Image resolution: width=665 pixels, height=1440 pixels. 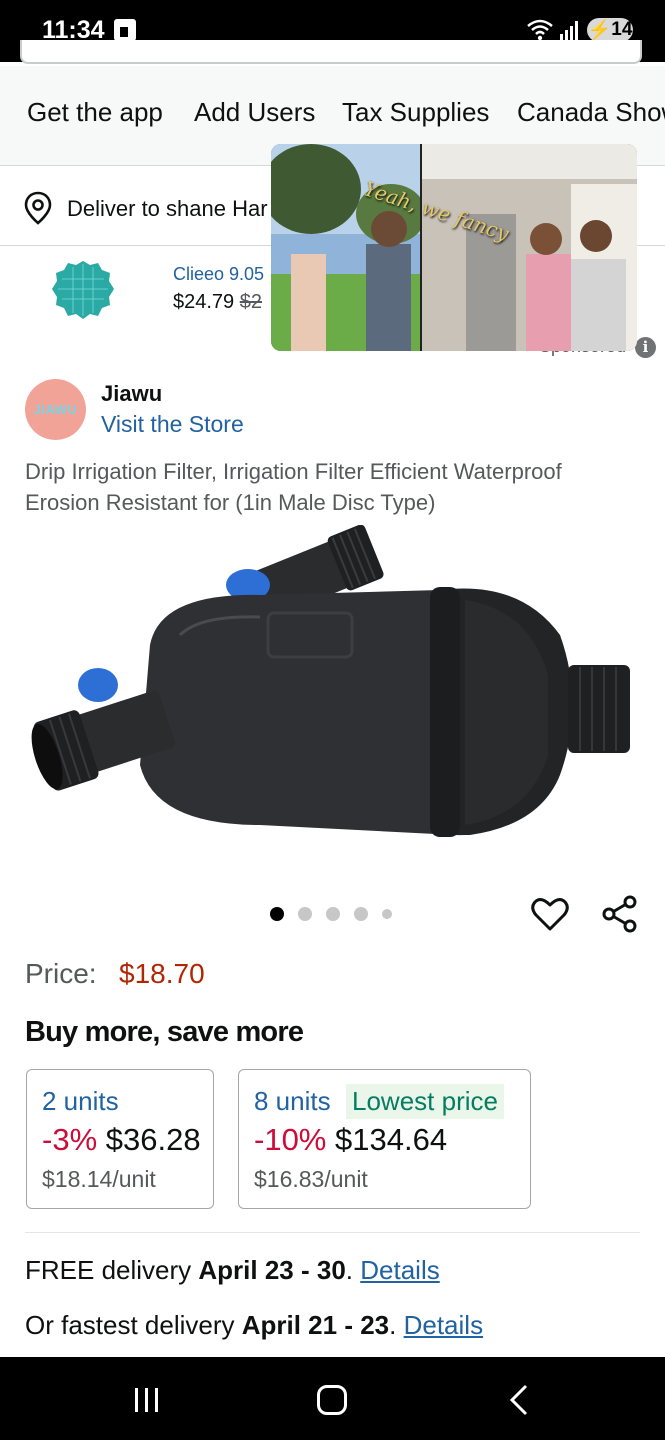 I want to click on info-icon: i, so click(x=645, y=347).